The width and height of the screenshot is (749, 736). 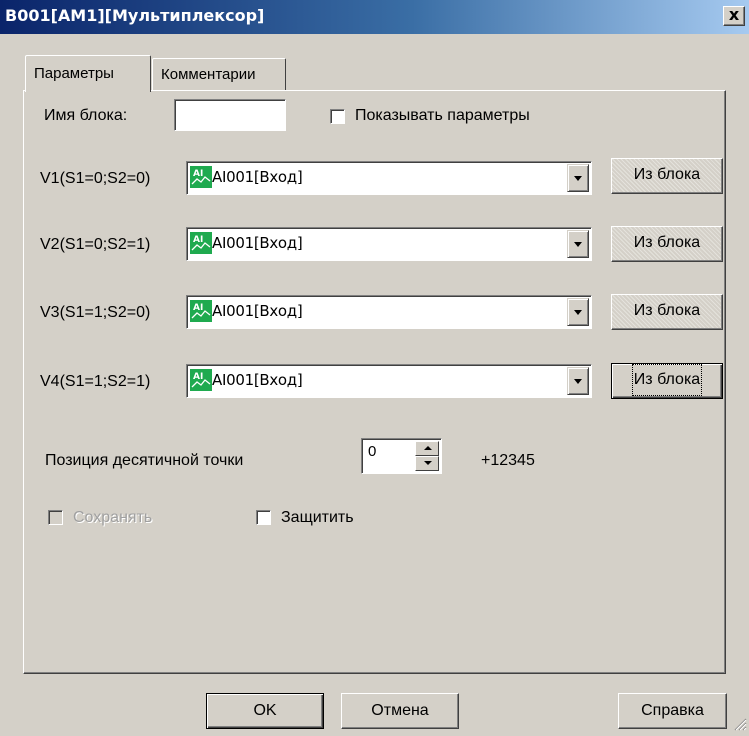 What do you see at coordinates (95, 244) in the screenshot?
I see `input-v2-label: V2(S1=0;S2=1)` at bounding box center [95, 244].